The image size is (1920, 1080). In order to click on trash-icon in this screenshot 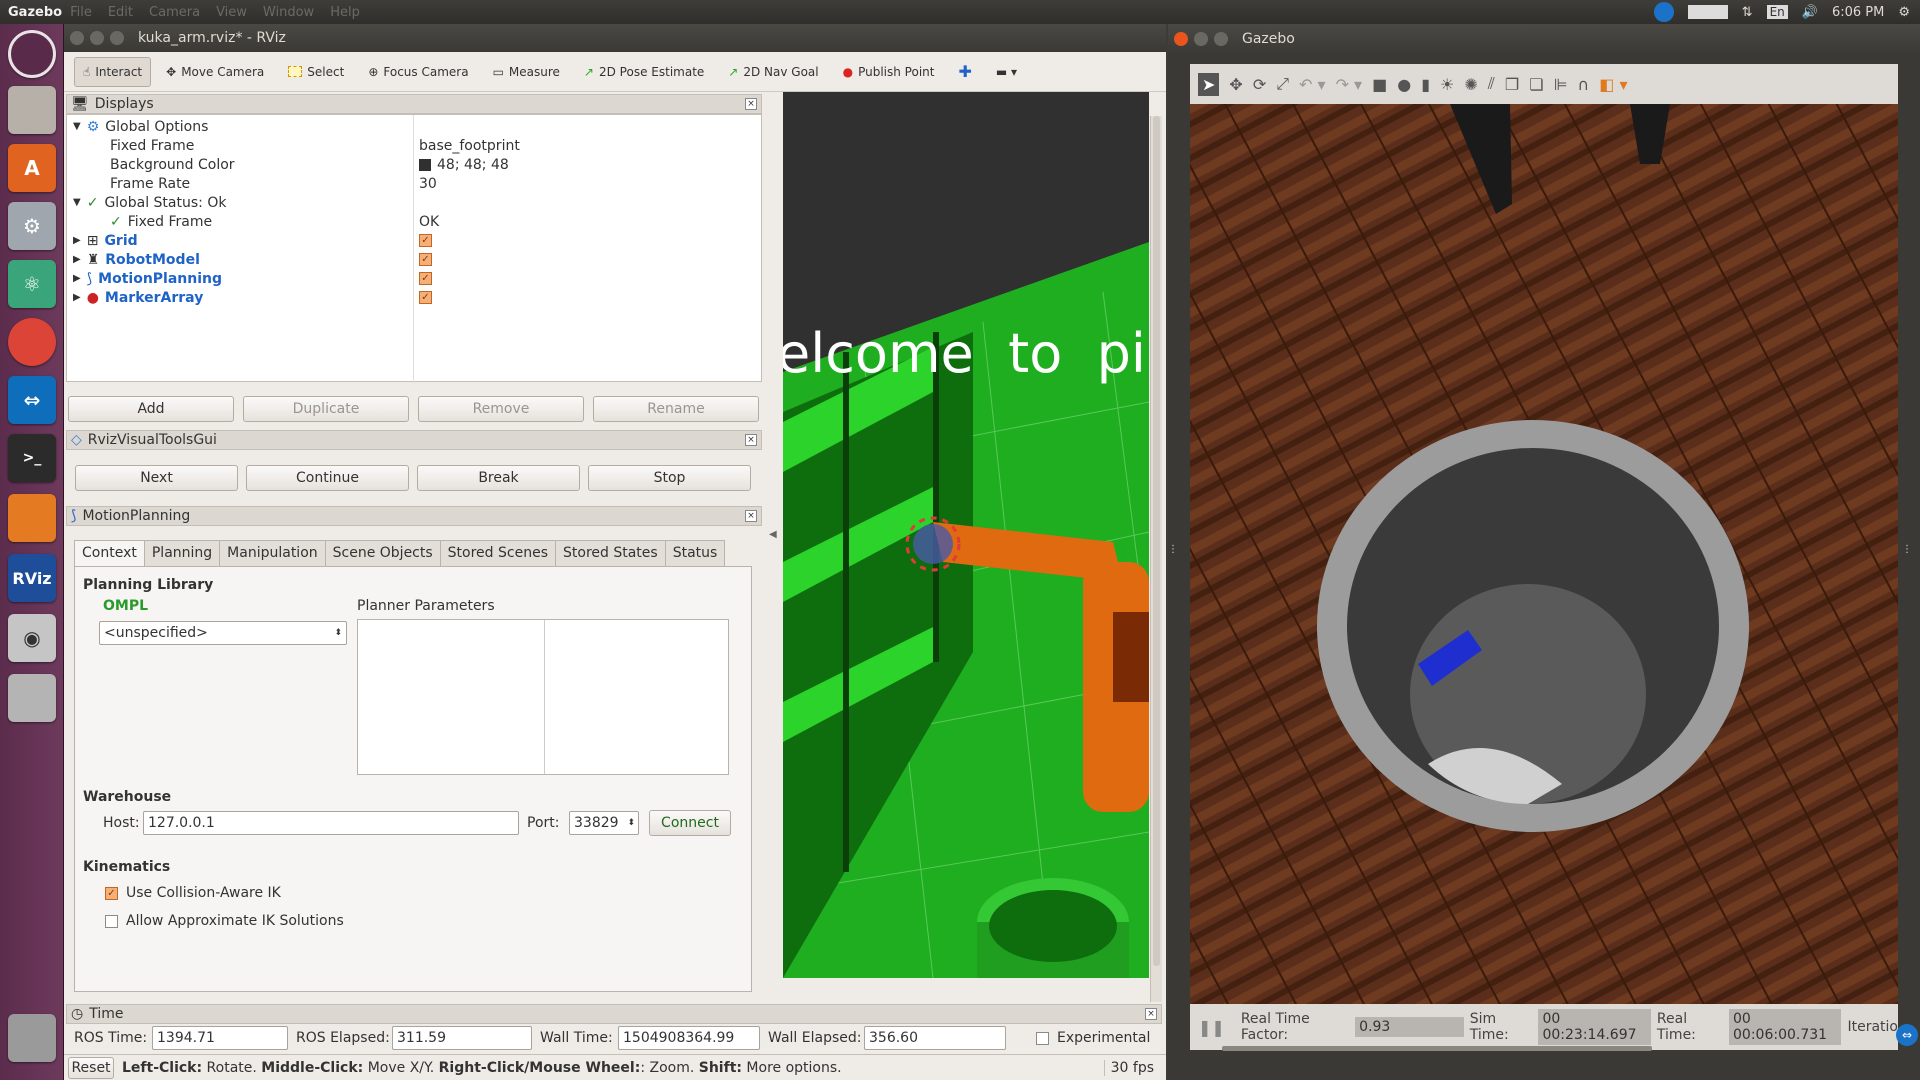, I will do `click(32, 1038)`.